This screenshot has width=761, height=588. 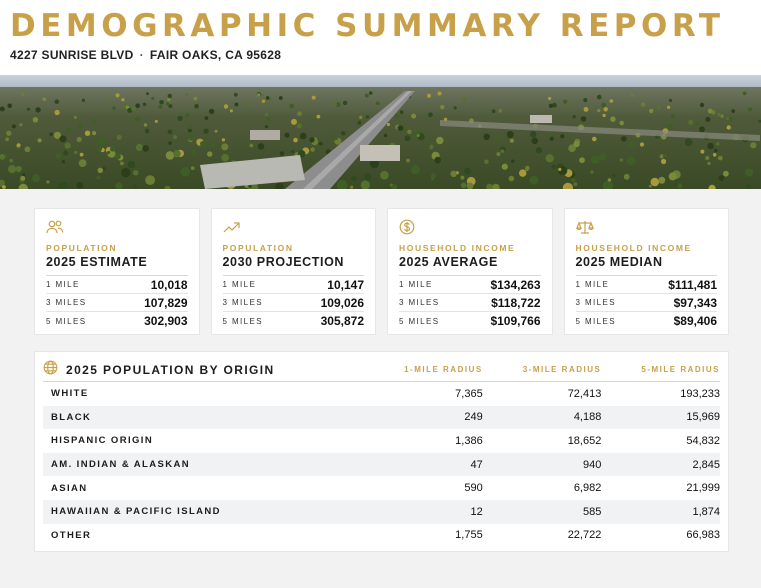 What do you see at coordinates (646, 285) in the screenshot?
I see `card-row: 1 MILE $111,481` at bounding box center [646, 285].